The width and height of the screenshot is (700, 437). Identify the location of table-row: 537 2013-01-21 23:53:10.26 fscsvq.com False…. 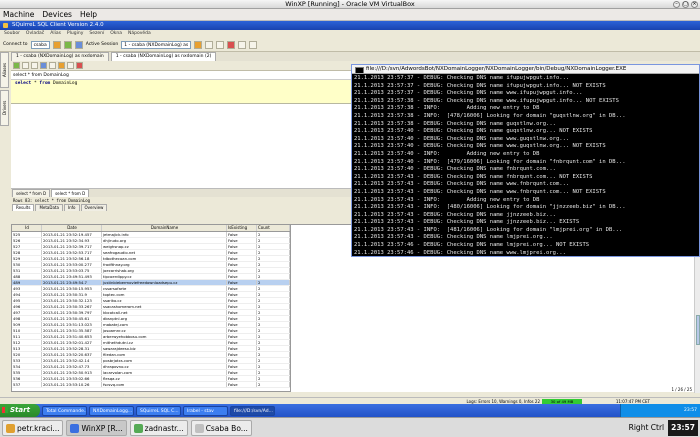
(151, 385).